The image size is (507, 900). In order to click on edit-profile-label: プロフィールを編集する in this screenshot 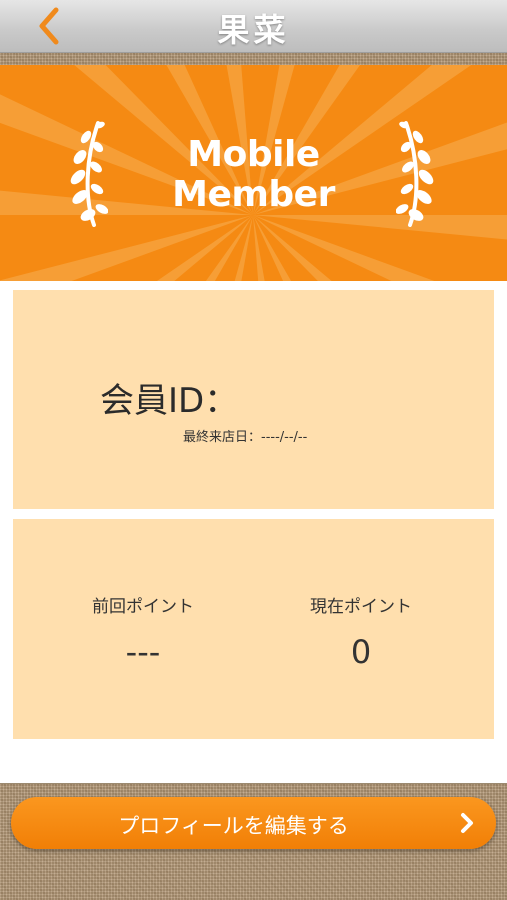, I will do `click(233, 826)`.